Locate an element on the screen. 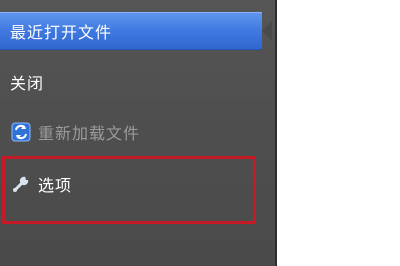  menu-item-reload-file: 重新加载文件 is located at coordinates (131, 132).